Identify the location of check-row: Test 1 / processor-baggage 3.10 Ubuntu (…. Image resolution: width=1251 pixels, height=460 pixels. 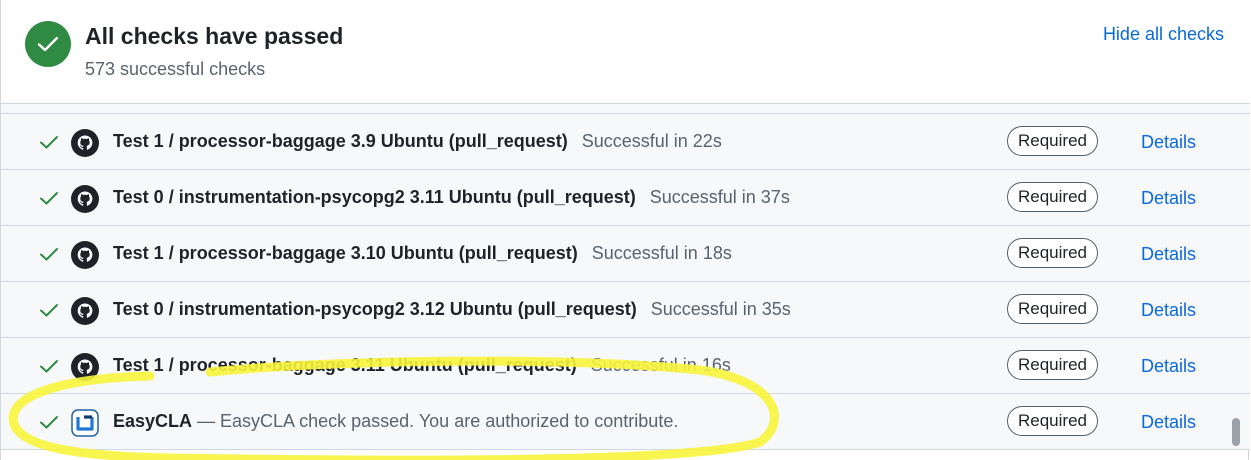
(625, 254).